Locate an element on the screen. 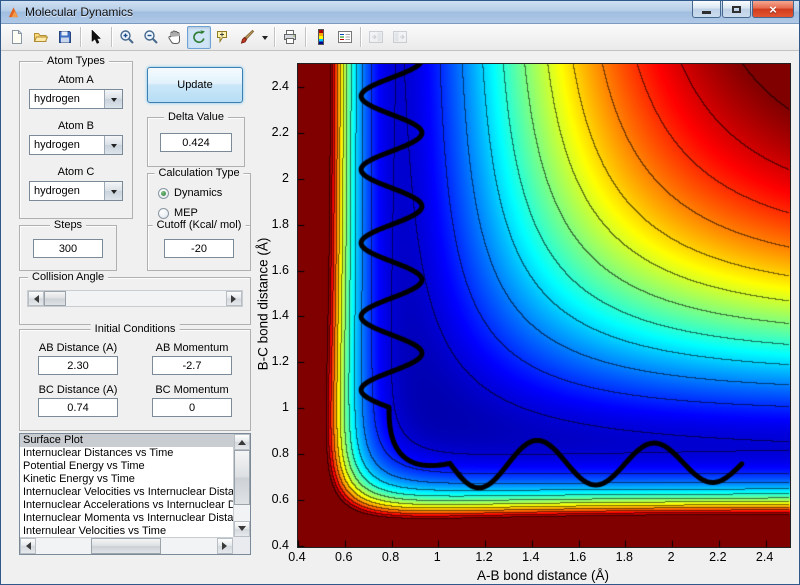 Image resolution: width=800 pixels, height=585 pixels. print-figure-button is located at coordinates (290, 37).